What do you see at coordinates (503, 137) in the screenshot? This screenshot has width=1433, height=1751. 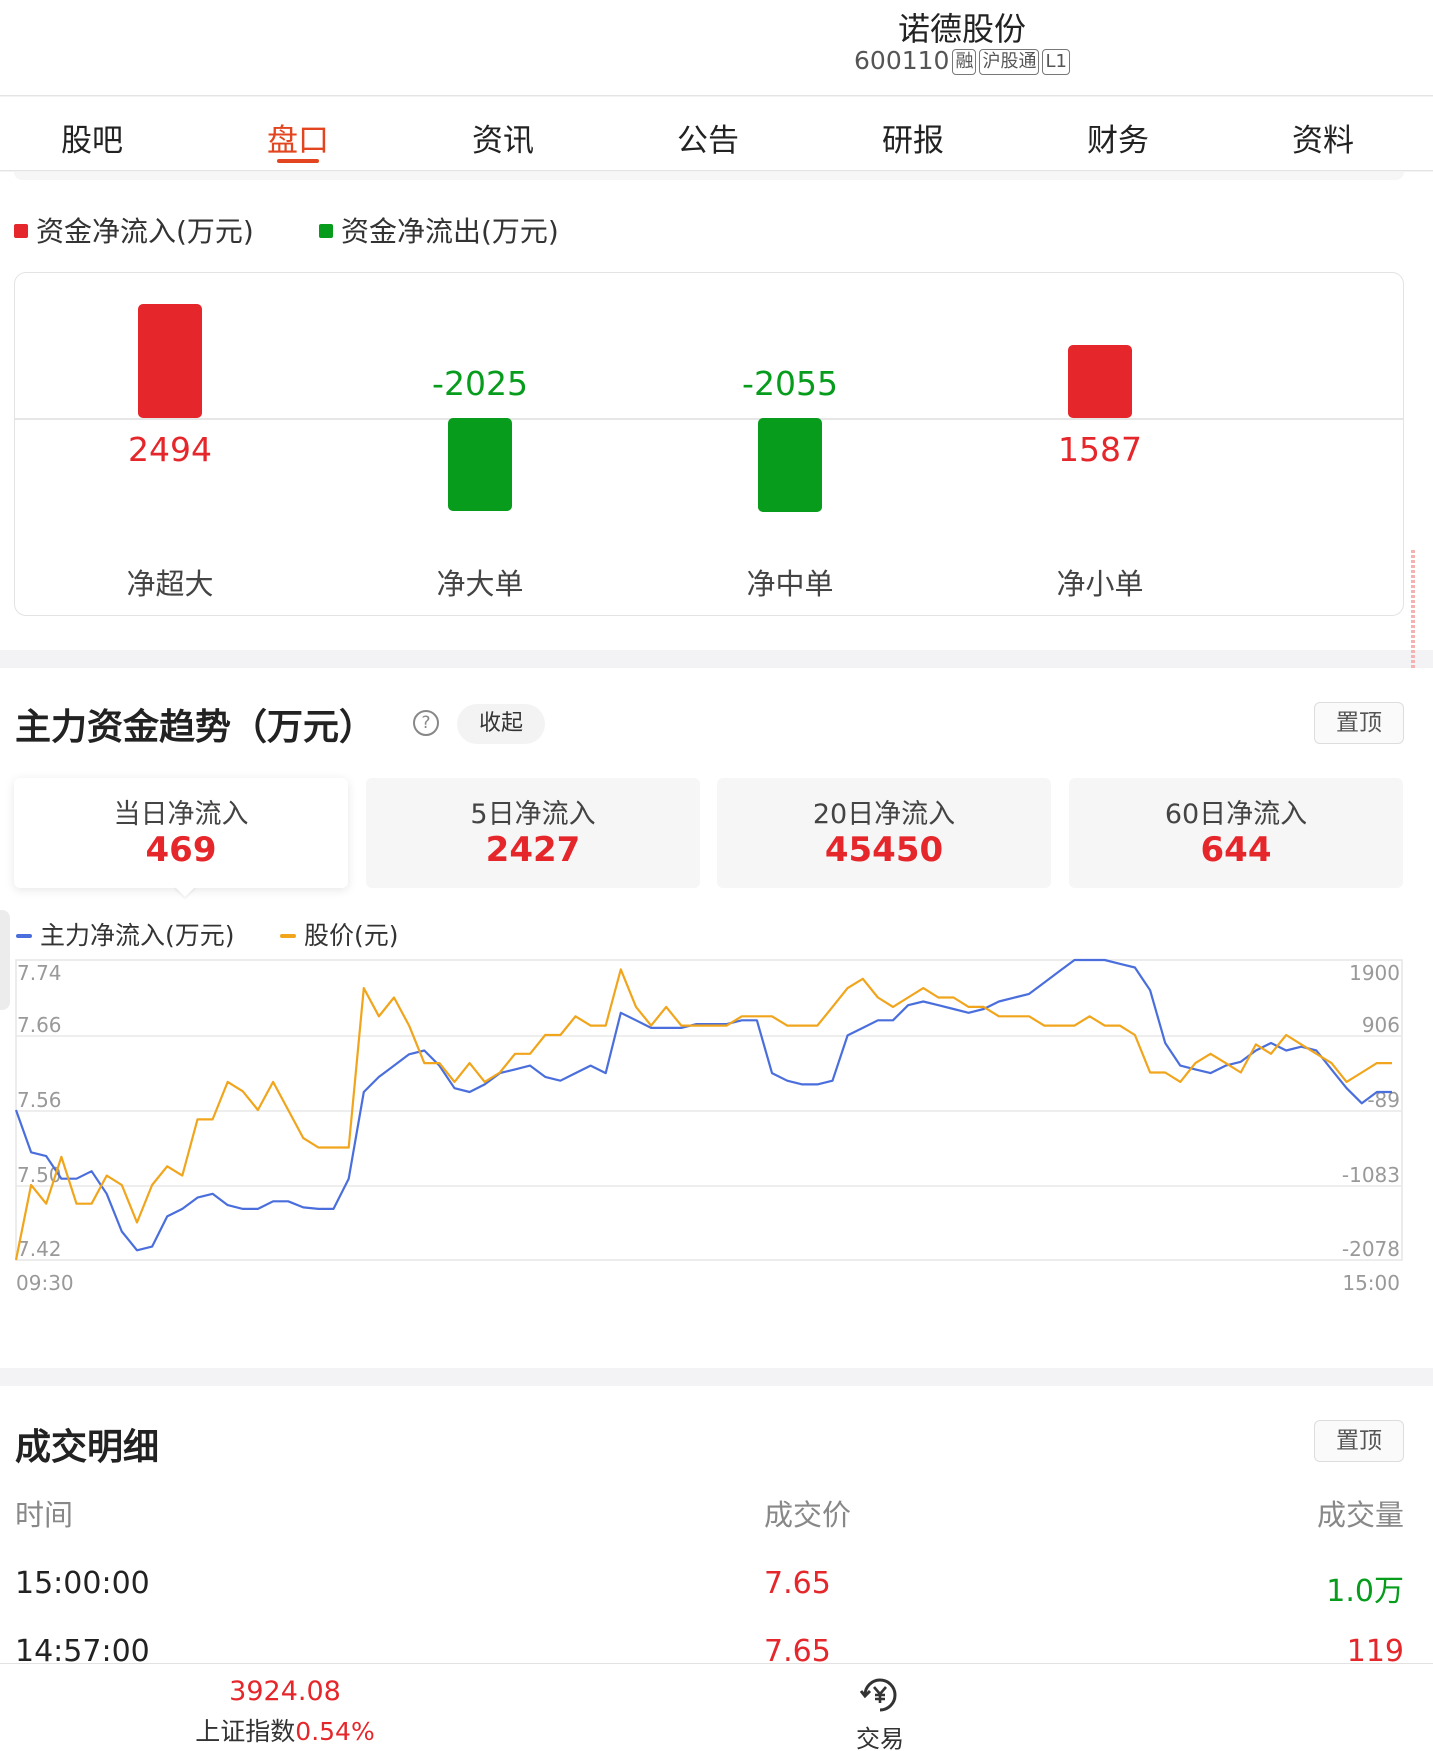 I see `tab-news: 资讯` at bounding box center [503, 137].